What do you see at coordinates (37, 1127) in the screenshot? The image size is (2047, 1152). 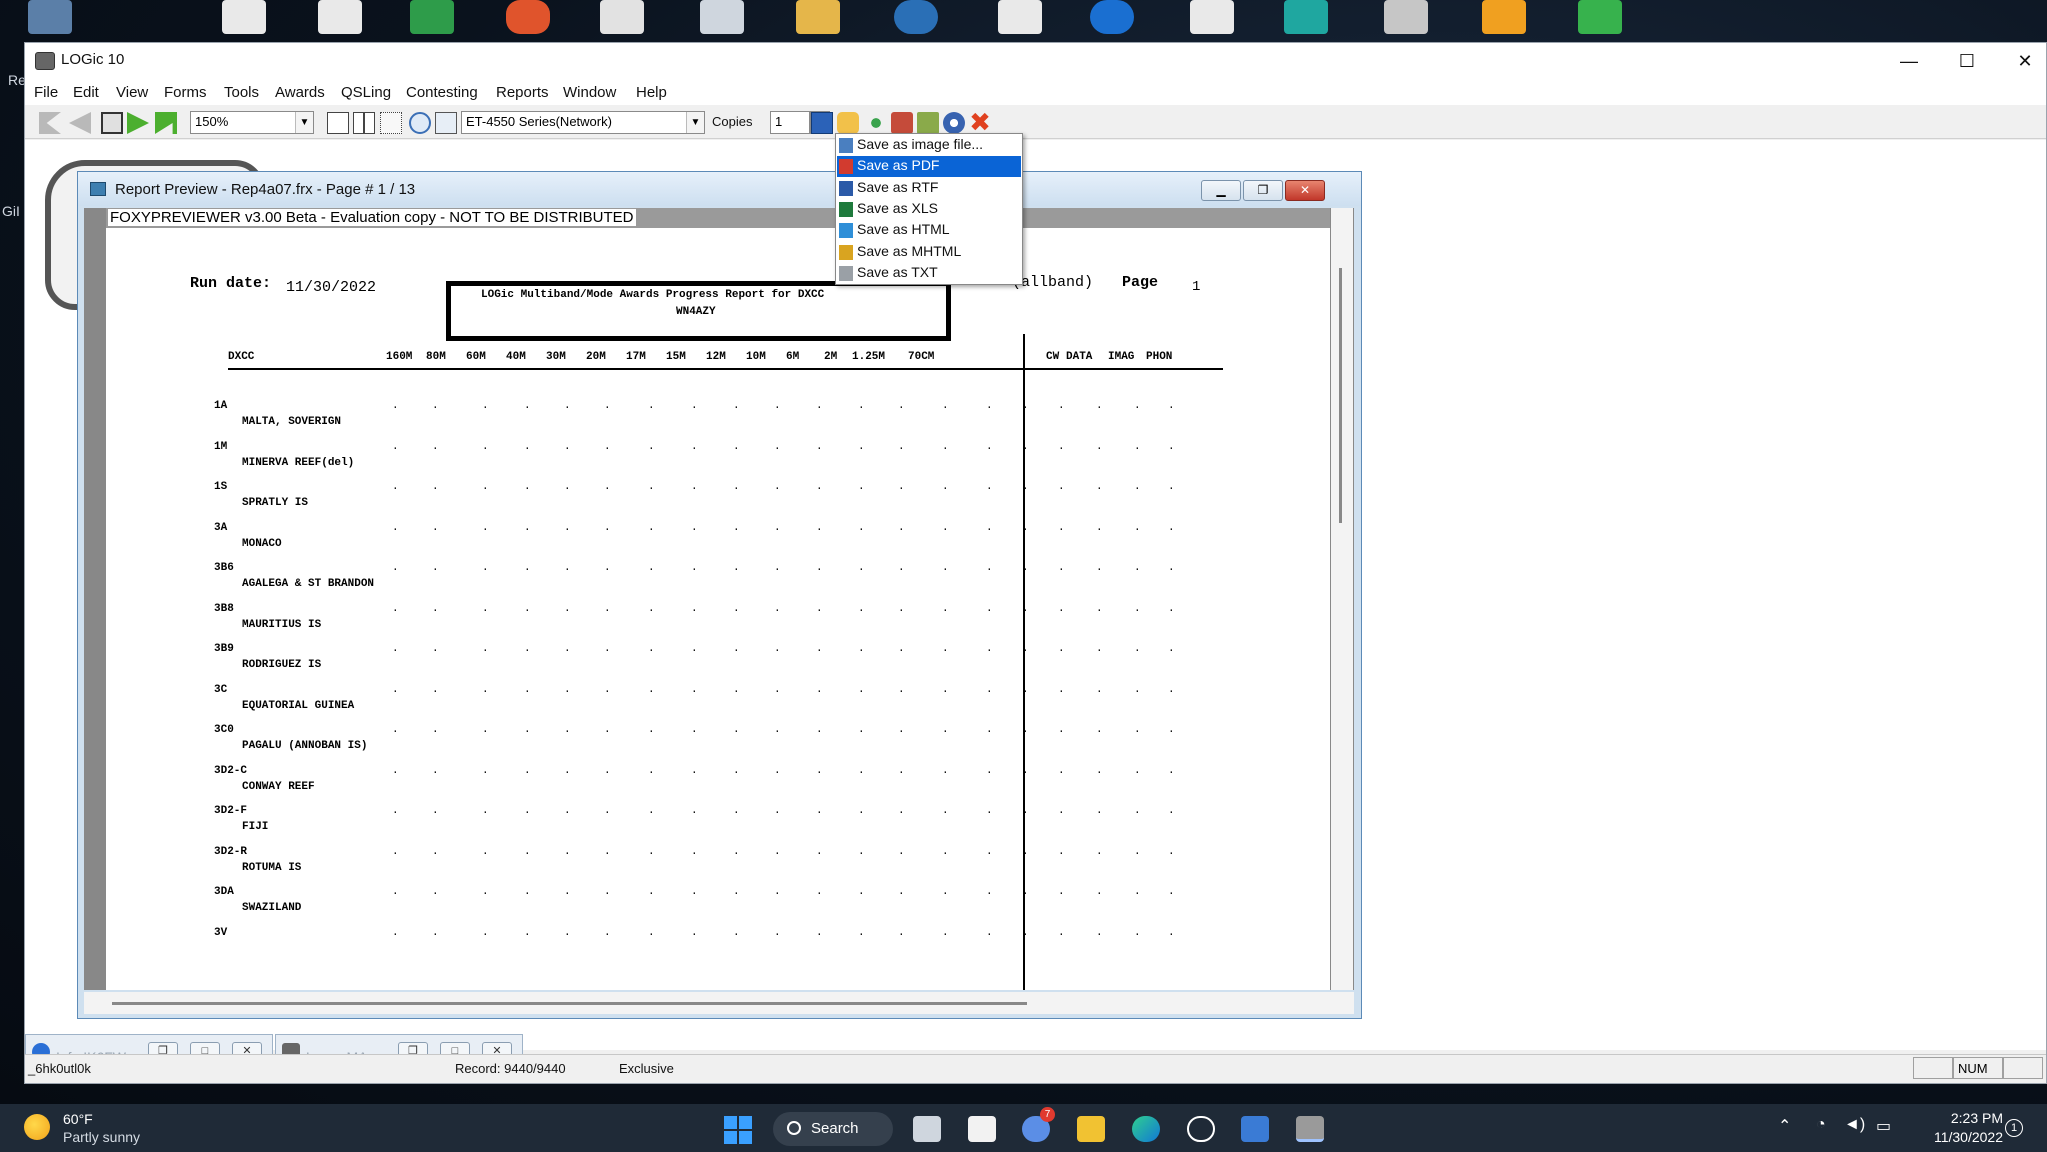 I see `weather-icon` at bounding box center [37, 1127].